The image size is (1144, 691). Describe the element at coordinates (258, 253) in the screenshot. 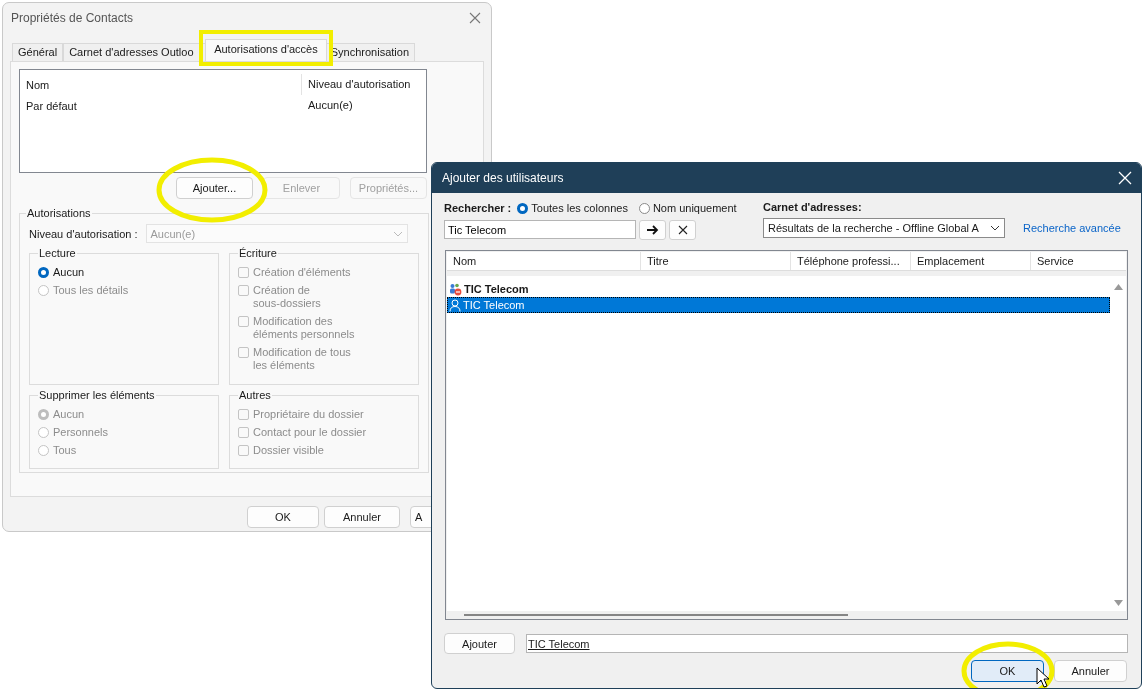

I see `group-title: Écriture` at that location.